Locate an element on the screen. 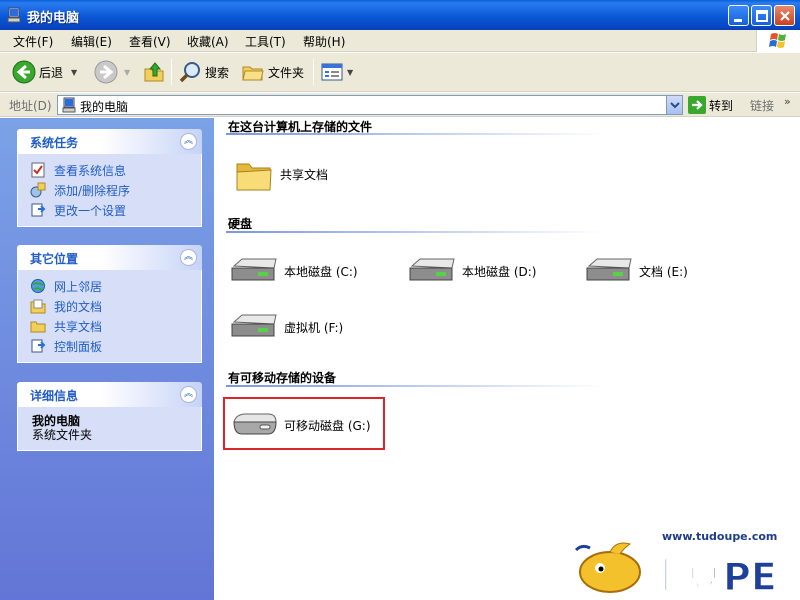 Image resolution: width=800 pixels, height=600 pixels. system-tasks-group: 系统任务 ︽ 查看系统信息 添加/删除程序 更改一个设置 is located at coordinates (109, 178).